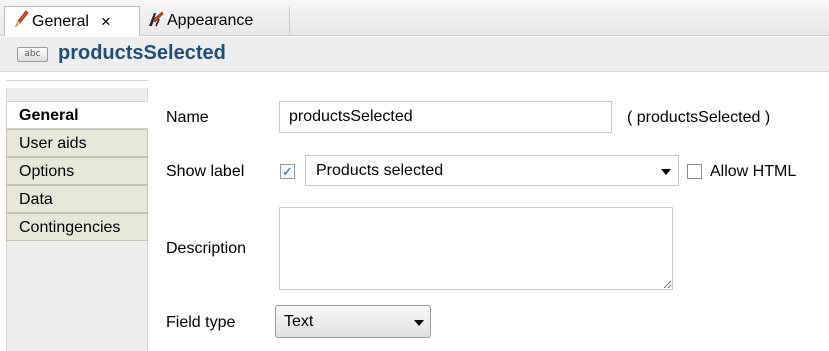  Describe the element at coordinates (187, 117) in the screenshot. I see `name-label: Name` at that location.